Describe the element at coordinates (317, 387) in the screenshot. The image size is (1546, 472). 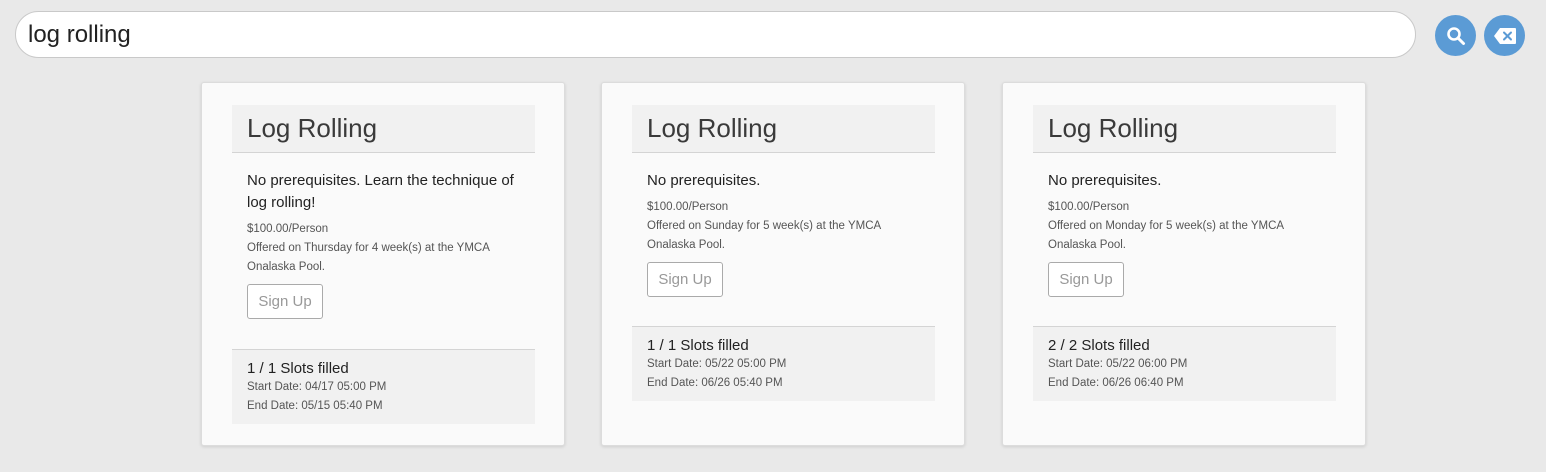
I see `start-date: Start Date: 04/17 05:00 PM` at that location.